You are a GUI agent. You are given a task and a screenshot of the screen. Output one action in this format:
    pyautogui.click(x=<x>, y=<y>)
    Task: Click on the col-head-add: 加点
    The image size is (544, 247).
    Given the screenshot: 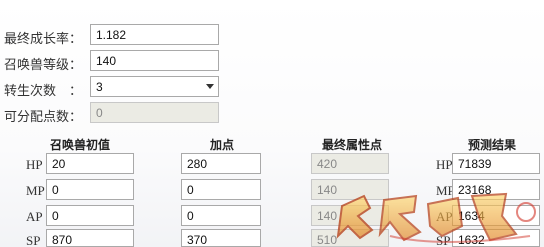 What is the action you would take?
    pyautogui.click(x=222, y=145)
    